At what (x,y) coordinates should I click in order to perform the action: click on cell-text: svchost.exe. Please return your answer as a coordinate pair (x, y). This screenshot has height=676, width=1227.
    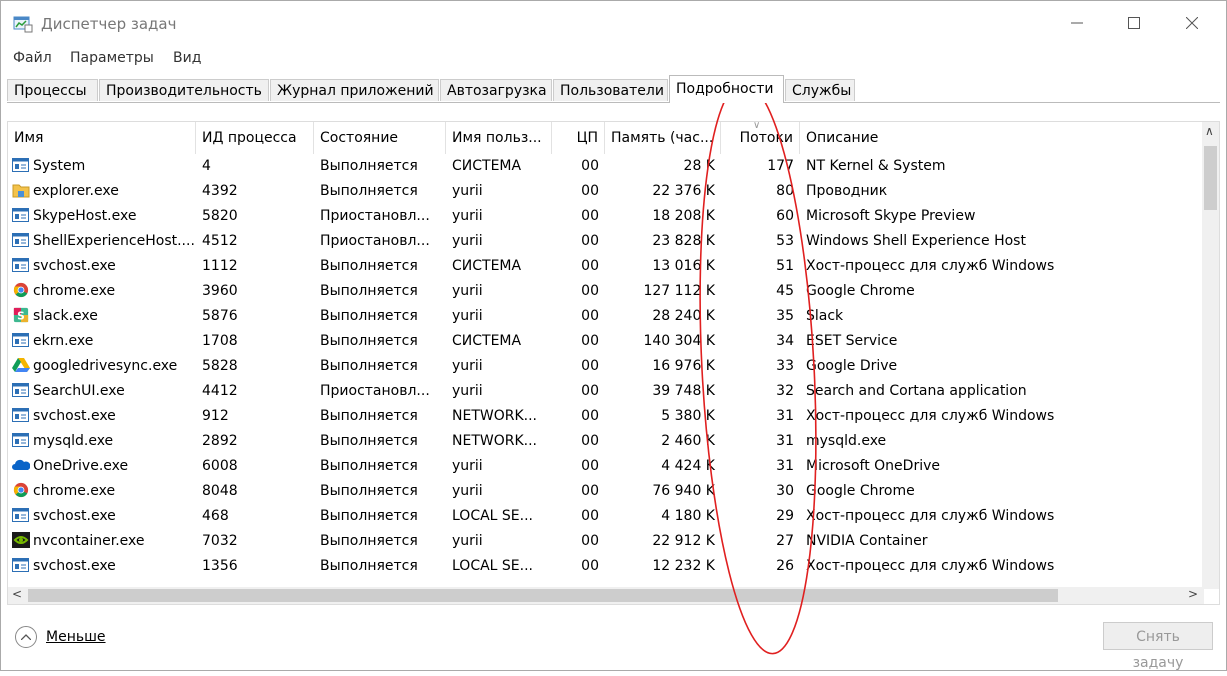
    Looking at the image, I should click on (74, 266).